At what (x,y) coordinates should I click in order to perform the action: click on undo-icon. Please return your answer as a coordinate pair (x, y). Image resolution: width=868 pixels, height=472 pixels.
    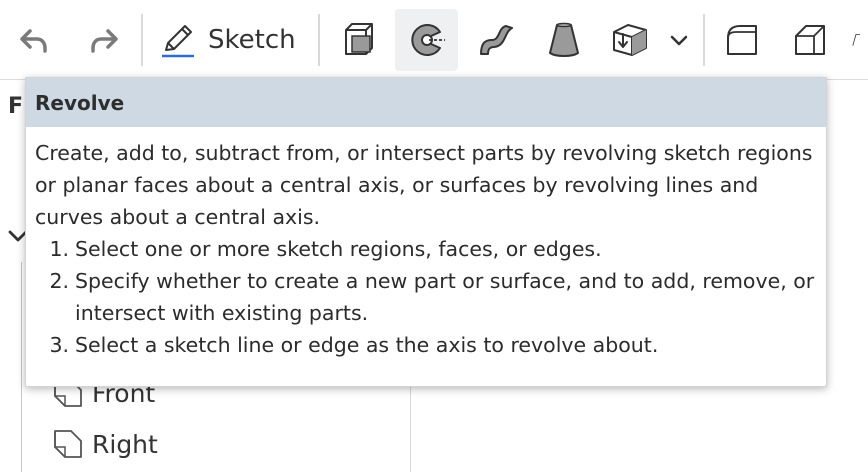
    Looking at the image, I should click on (33, 41).